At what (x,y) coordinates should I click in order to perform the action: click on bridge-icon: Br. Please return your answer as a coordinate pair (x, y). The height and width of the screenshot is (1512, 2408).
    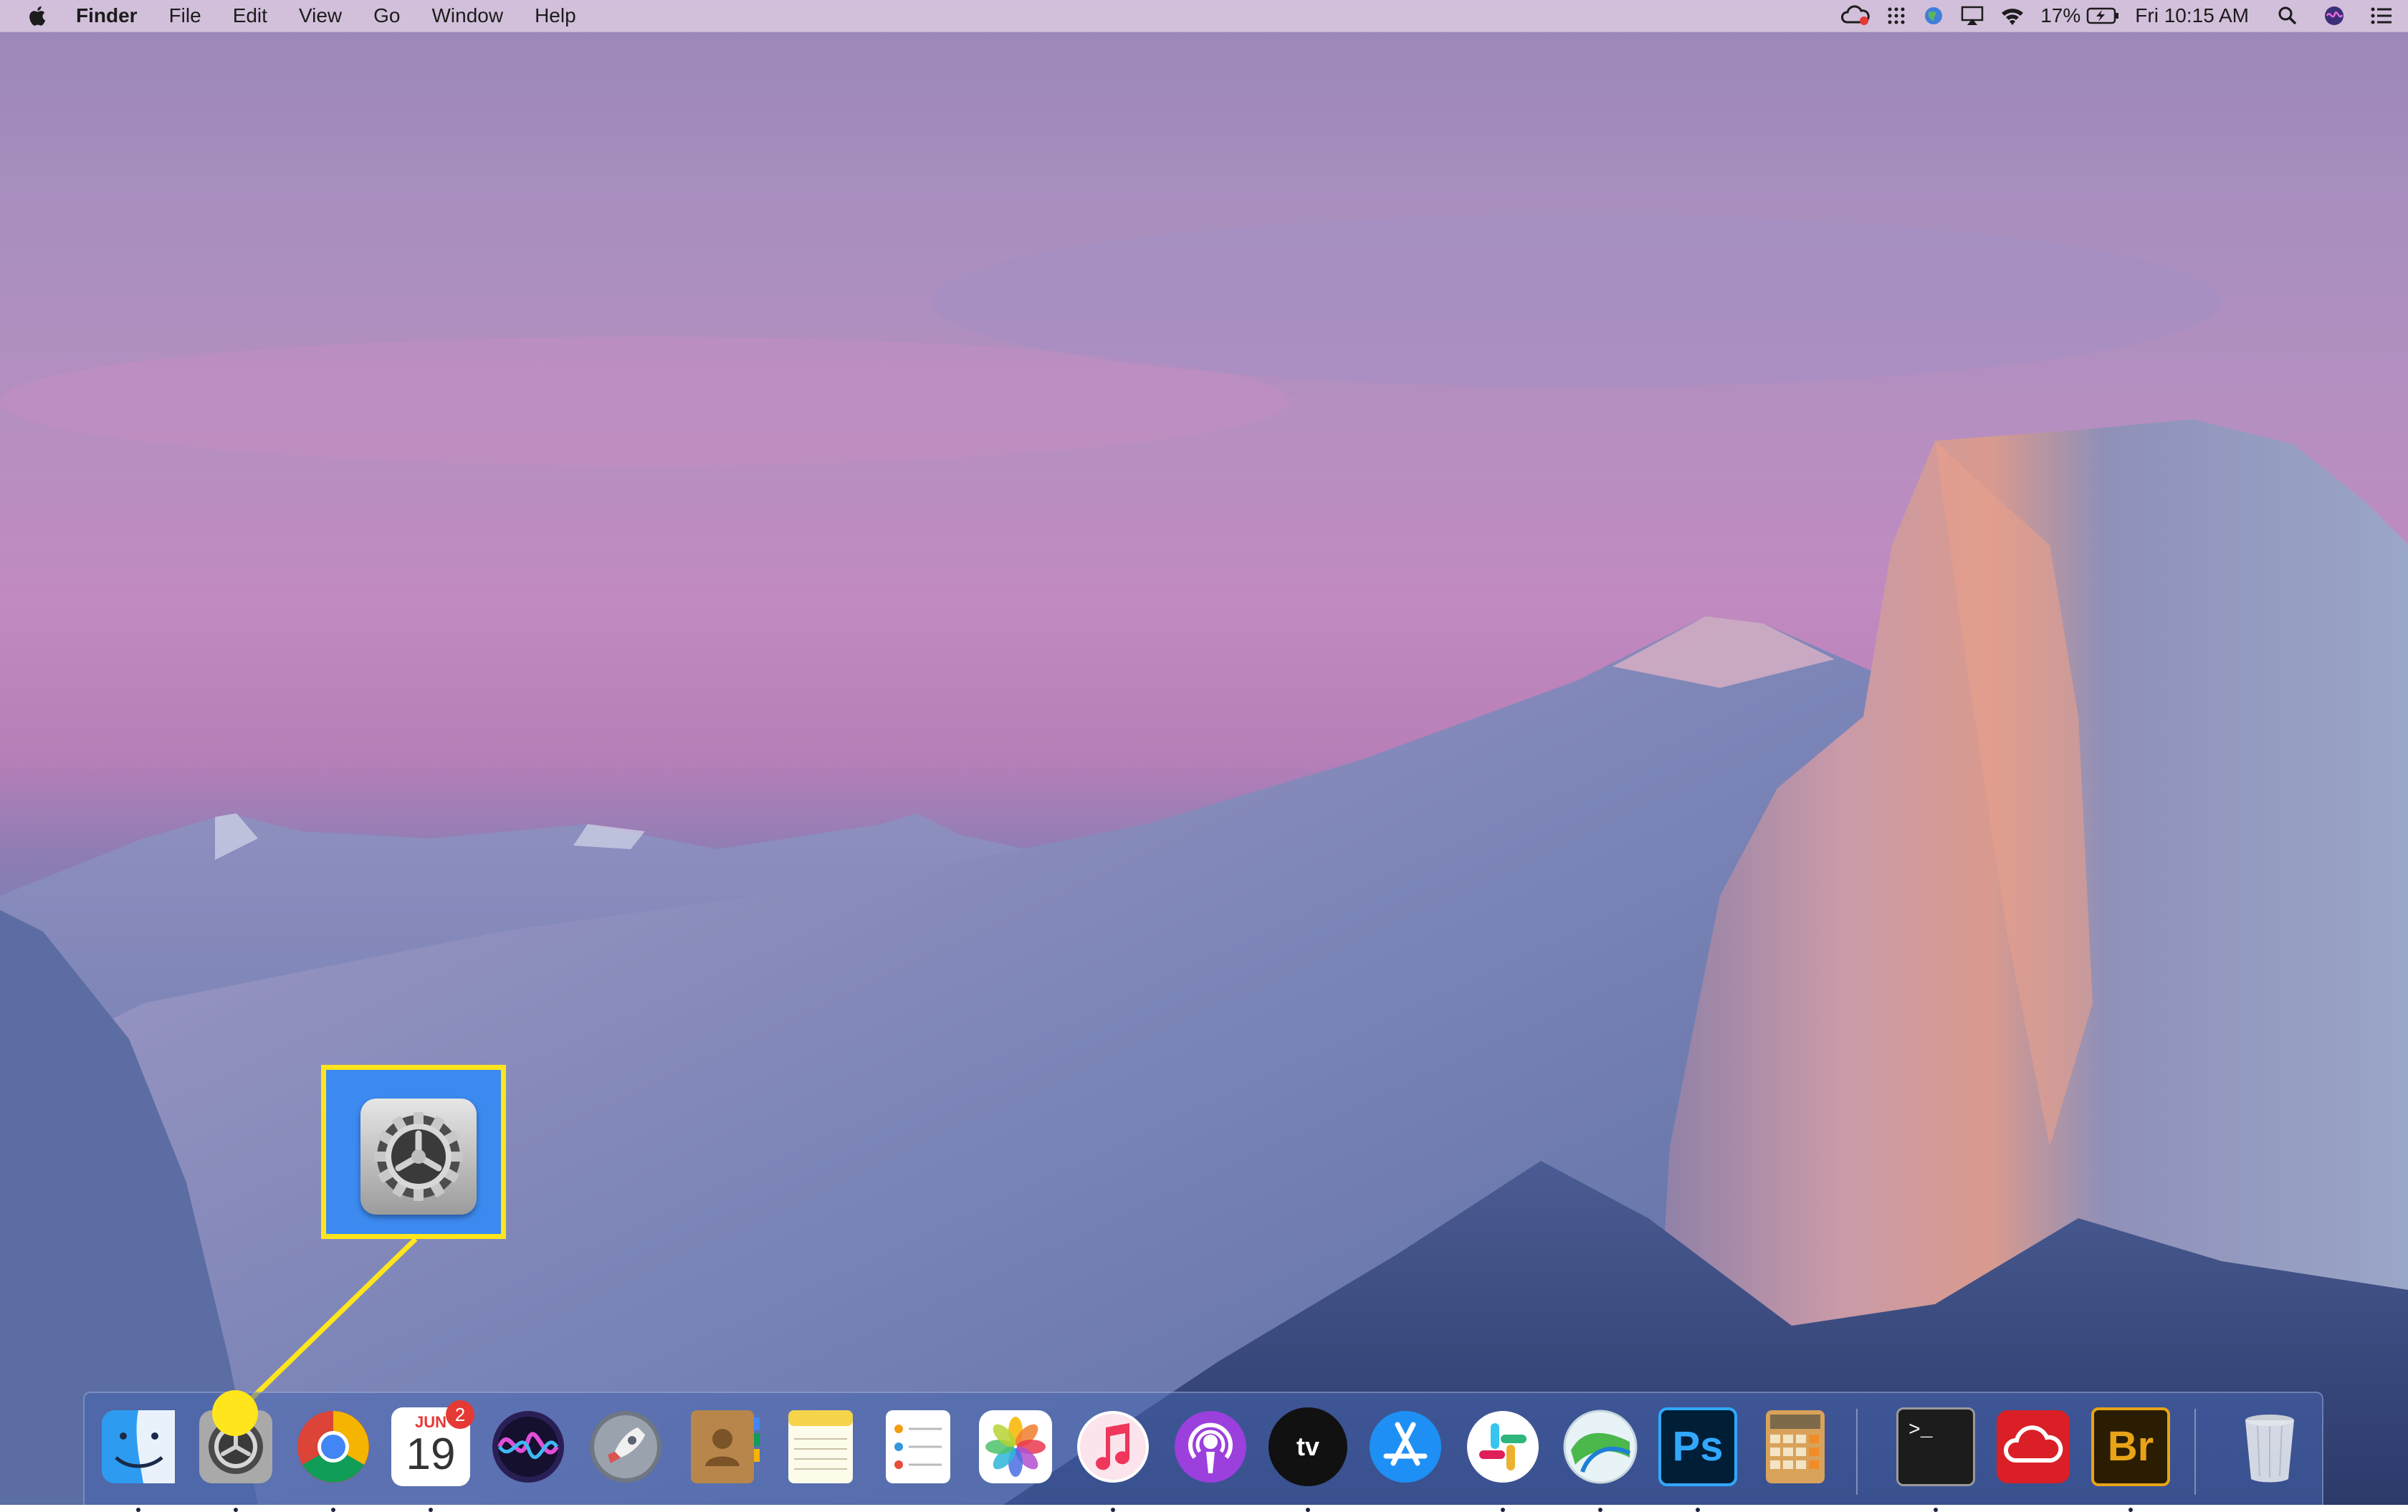
    Looking at the image, I should click on (2130, 1446).